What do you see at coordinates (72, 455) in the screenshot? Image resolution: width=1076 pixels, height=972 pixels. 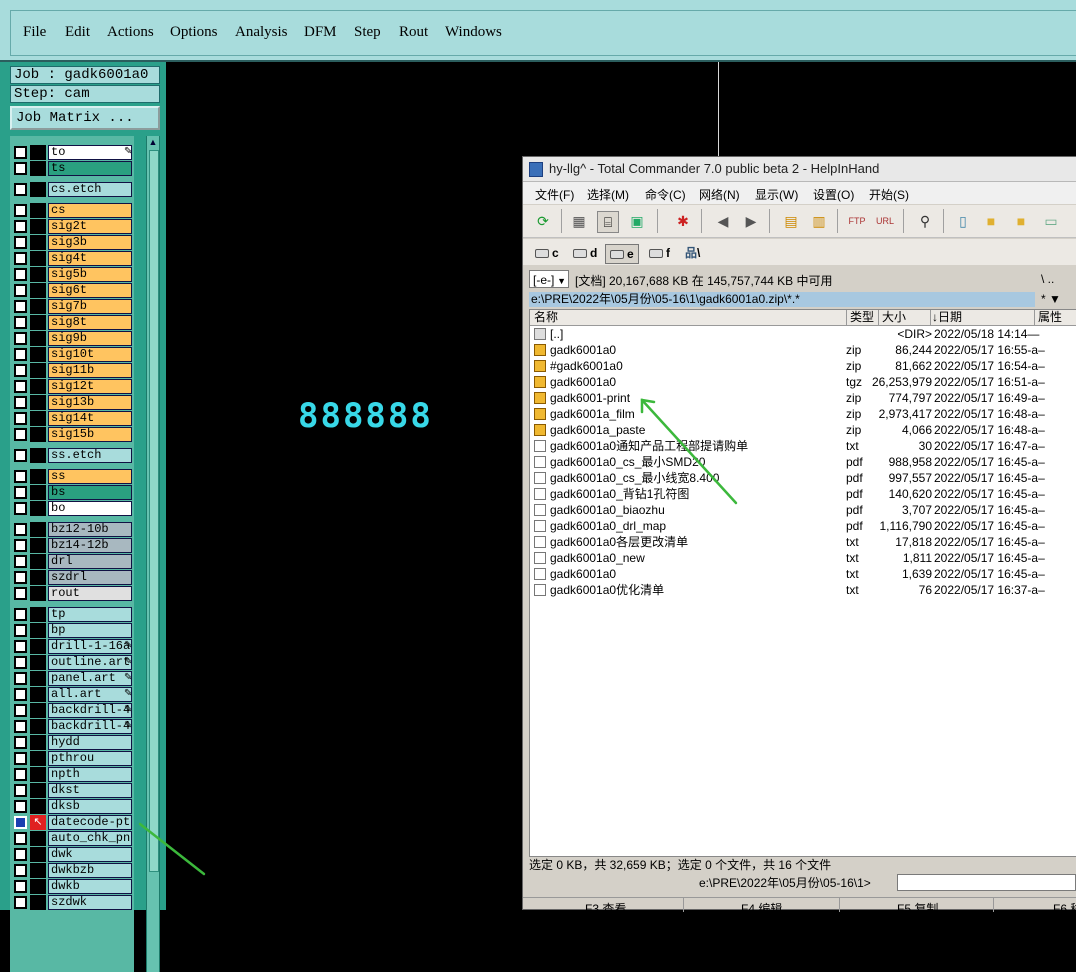 I see `layer-row-ss.etch: ss.etch` at bounding box center [72, 455].